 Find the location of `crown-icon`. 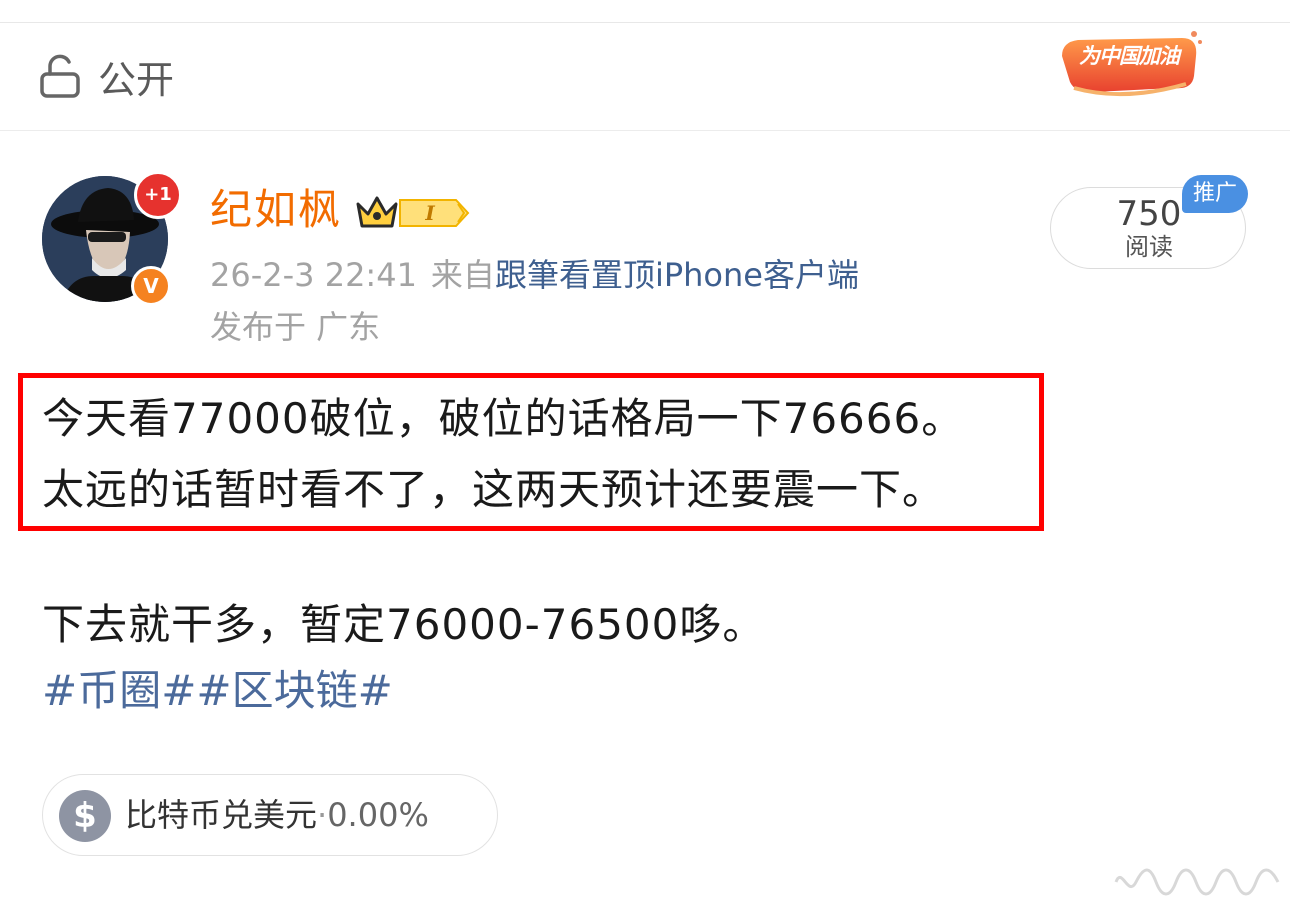

crown-icon is located at coordinates (377, 212).